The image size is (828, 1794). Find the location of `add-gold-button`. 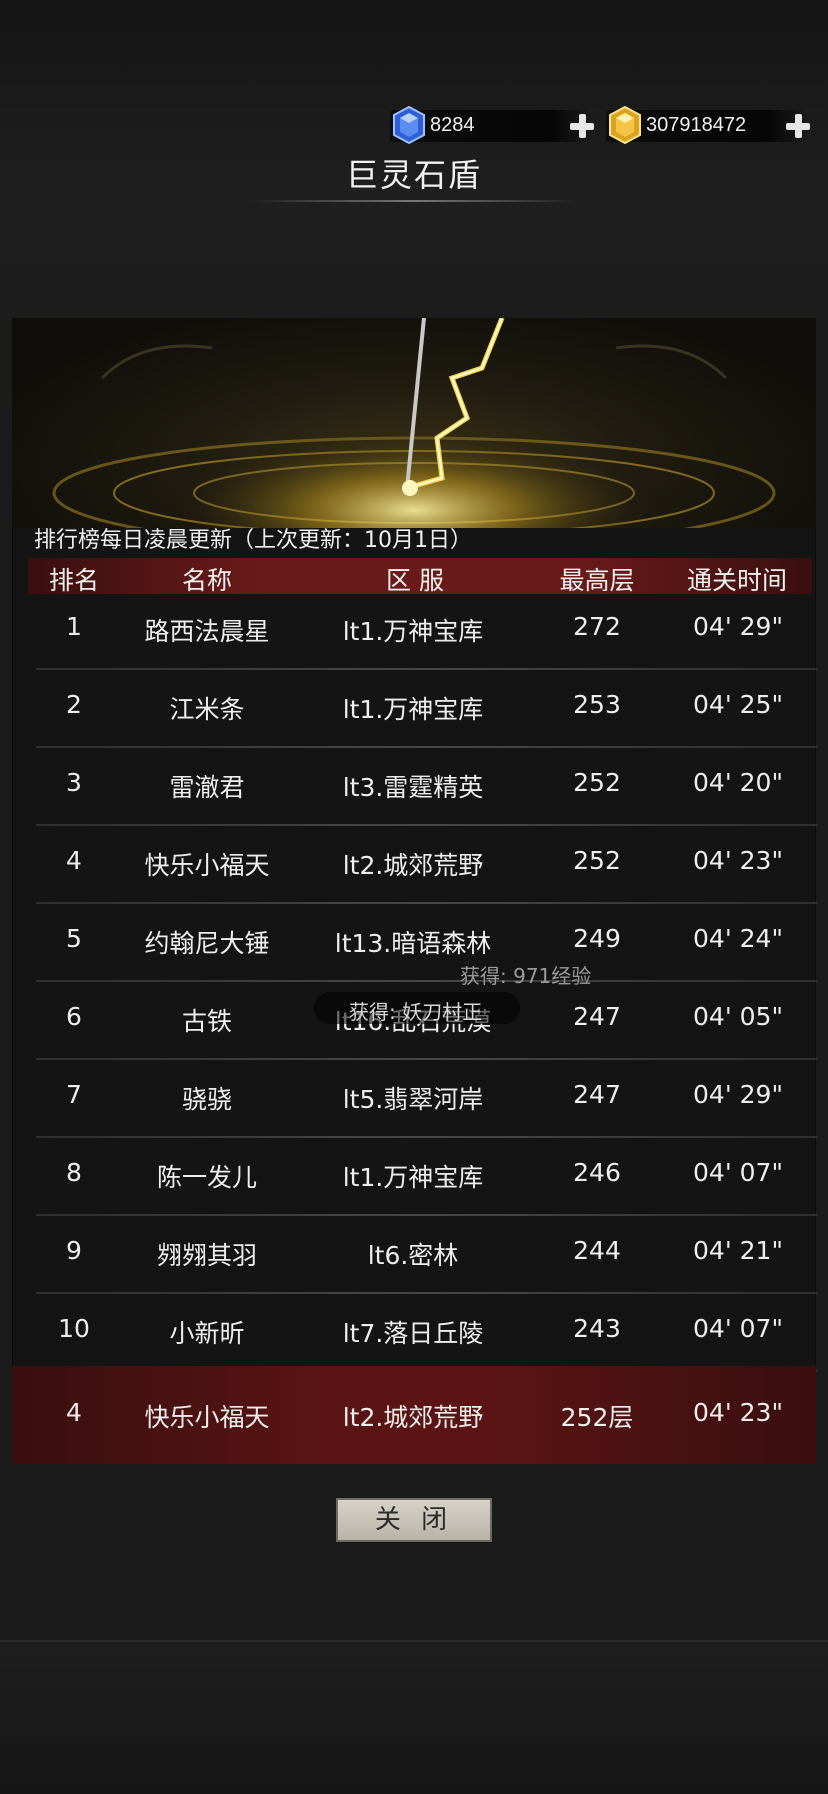

add-gold-button is located at coordinates (798, 126).